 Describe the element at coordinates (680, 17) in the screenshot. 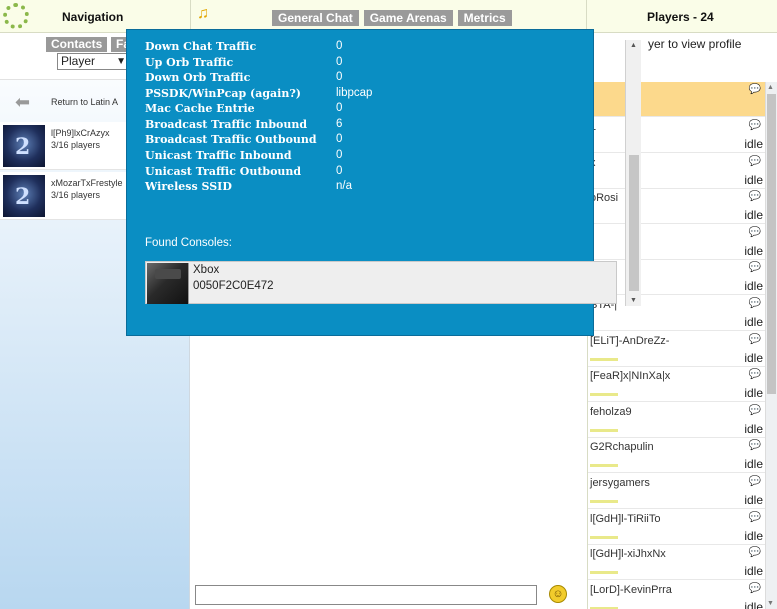

I see `players-title: Players - 24` at that location.